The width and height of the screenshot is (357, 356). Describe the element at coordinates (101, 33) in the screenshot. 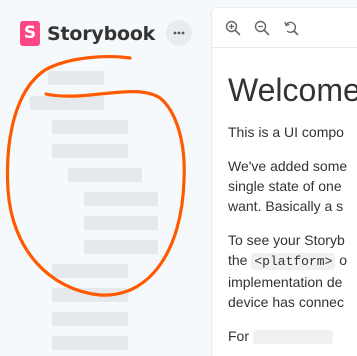

I see `brand-name: Storybook` at that location.